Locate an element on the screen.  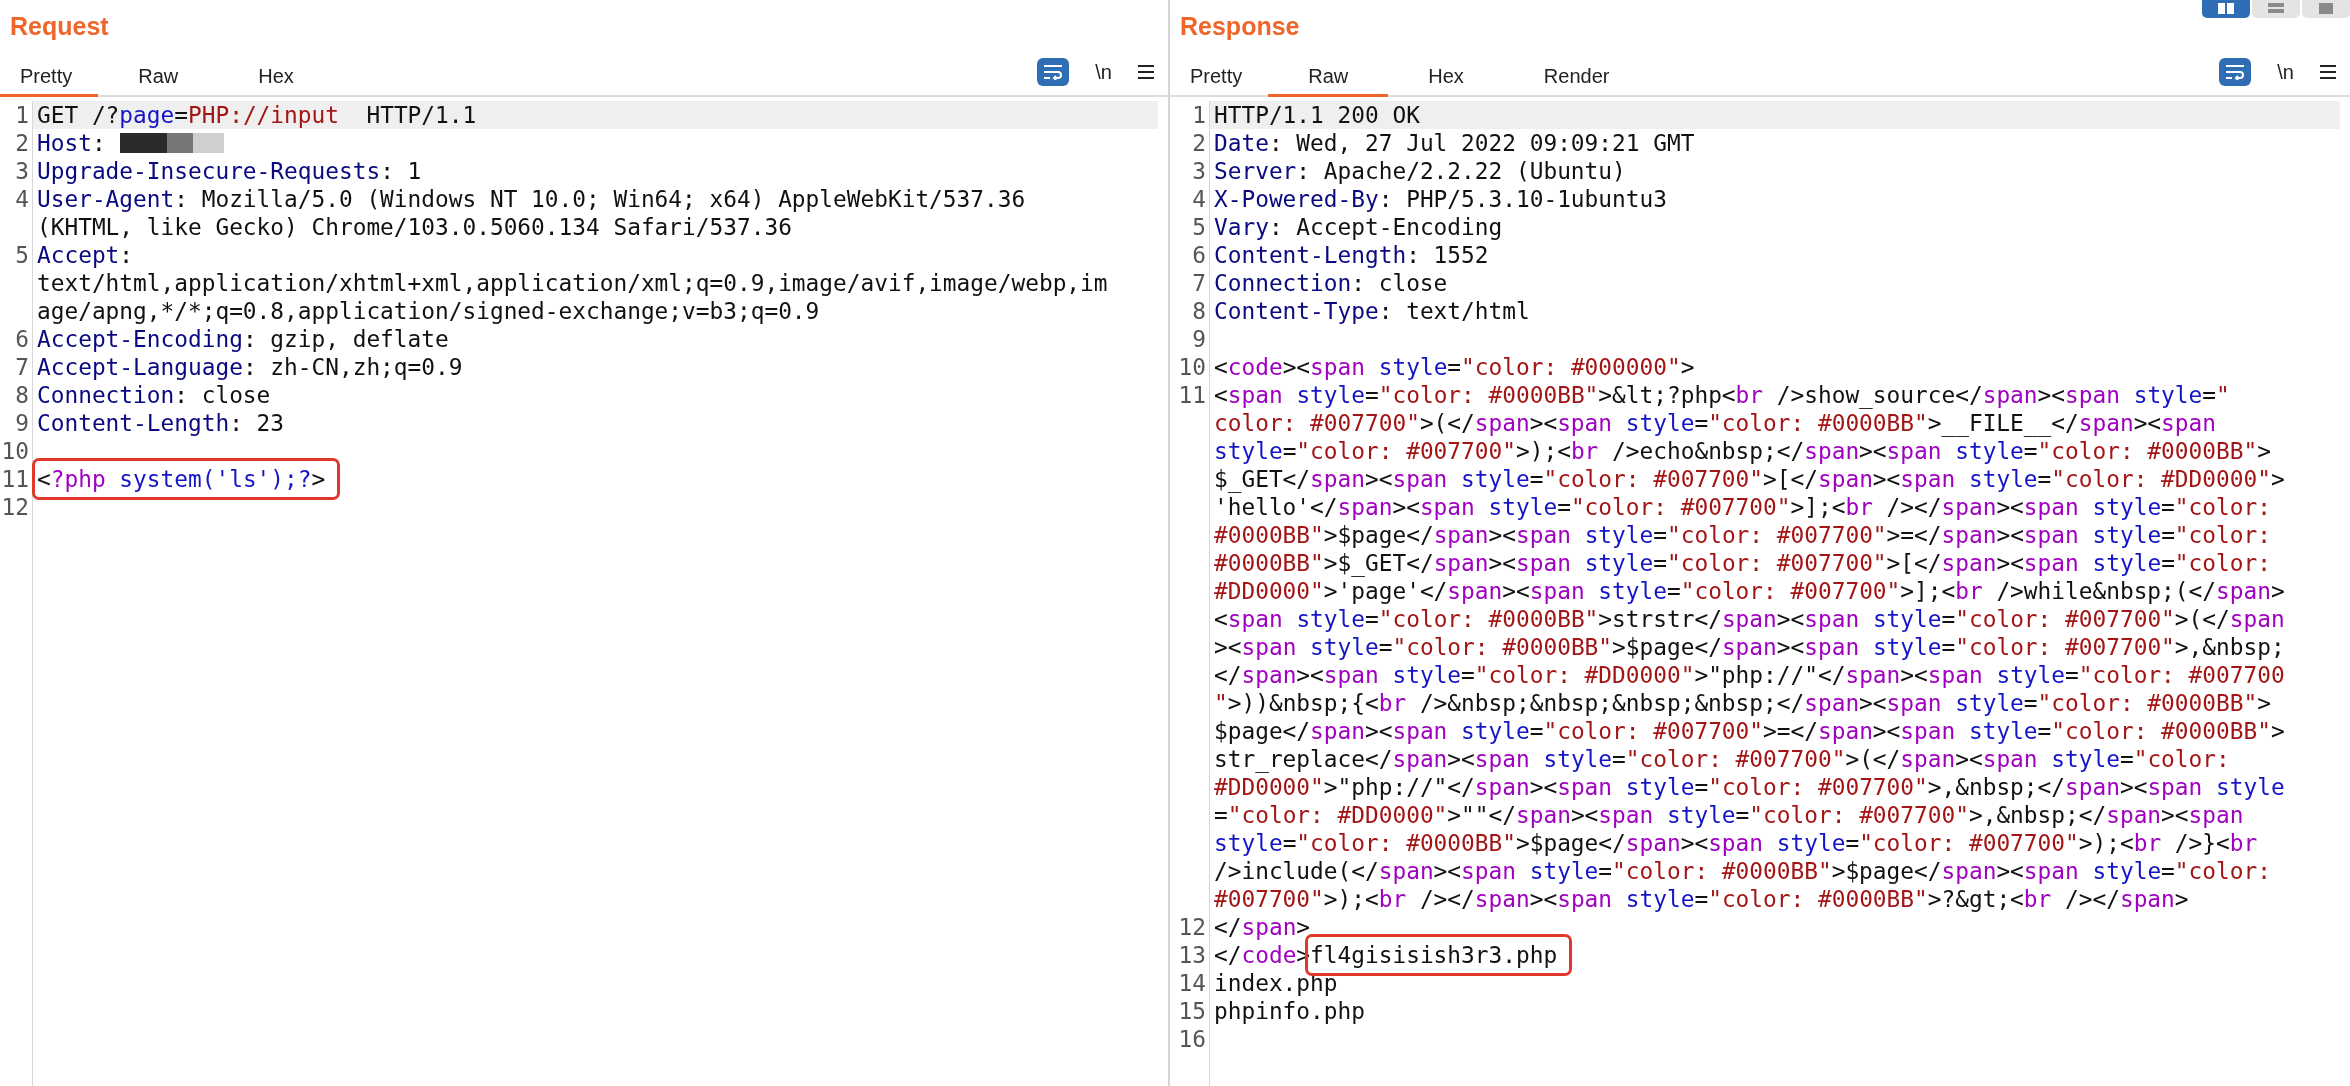
code-line: Upgrade-Insecure-Requests: 1 is located at coordinates (229, 171).